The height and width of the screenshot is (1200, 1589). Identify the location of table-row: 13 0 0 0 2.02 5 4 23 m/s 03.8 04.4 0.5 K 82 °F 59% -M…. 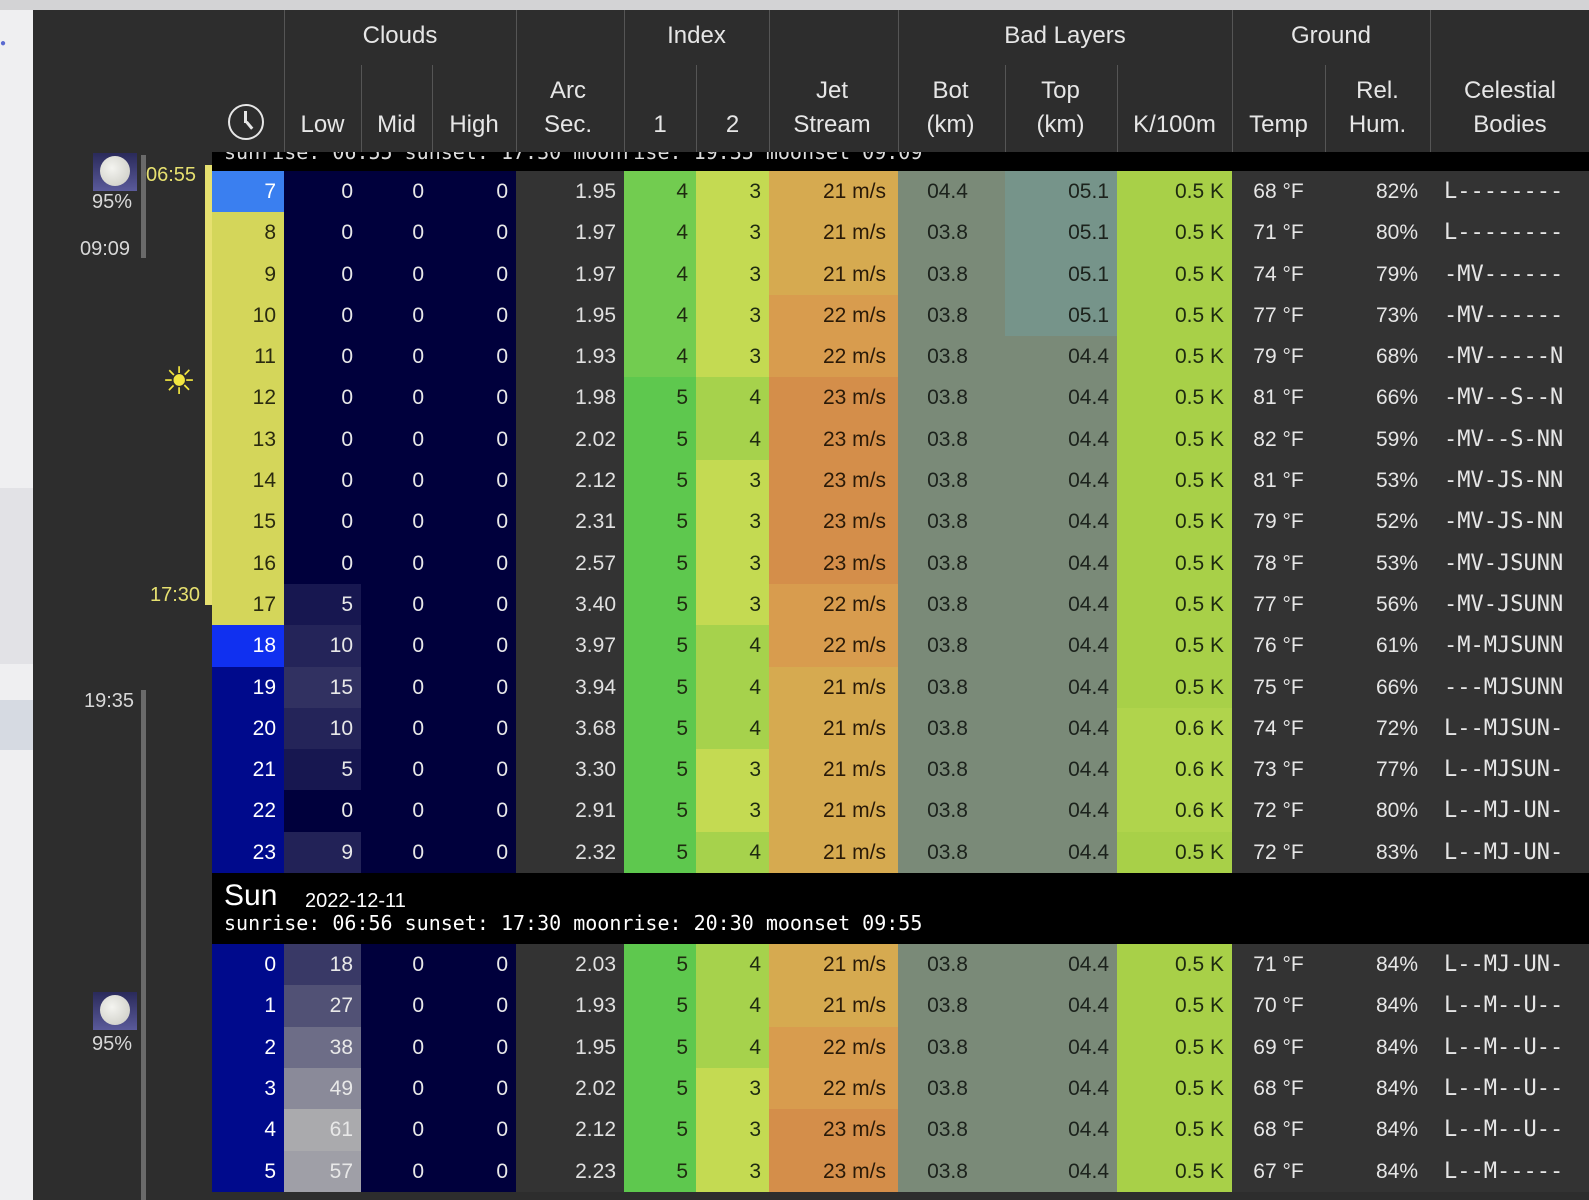
(900, 439).